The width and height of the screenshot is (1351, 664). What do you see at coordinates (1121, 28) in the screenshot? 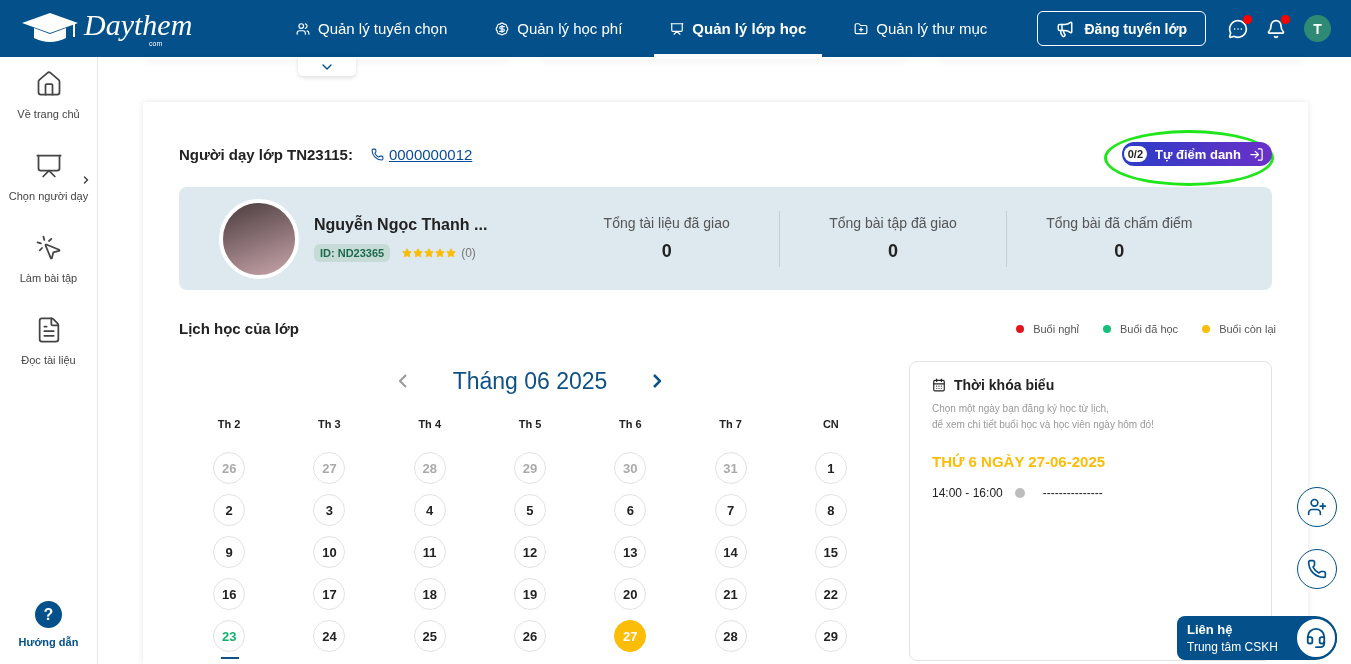
I see `post-class-button: Đăng tuyển lớp` at bounding box center [1121, 28].